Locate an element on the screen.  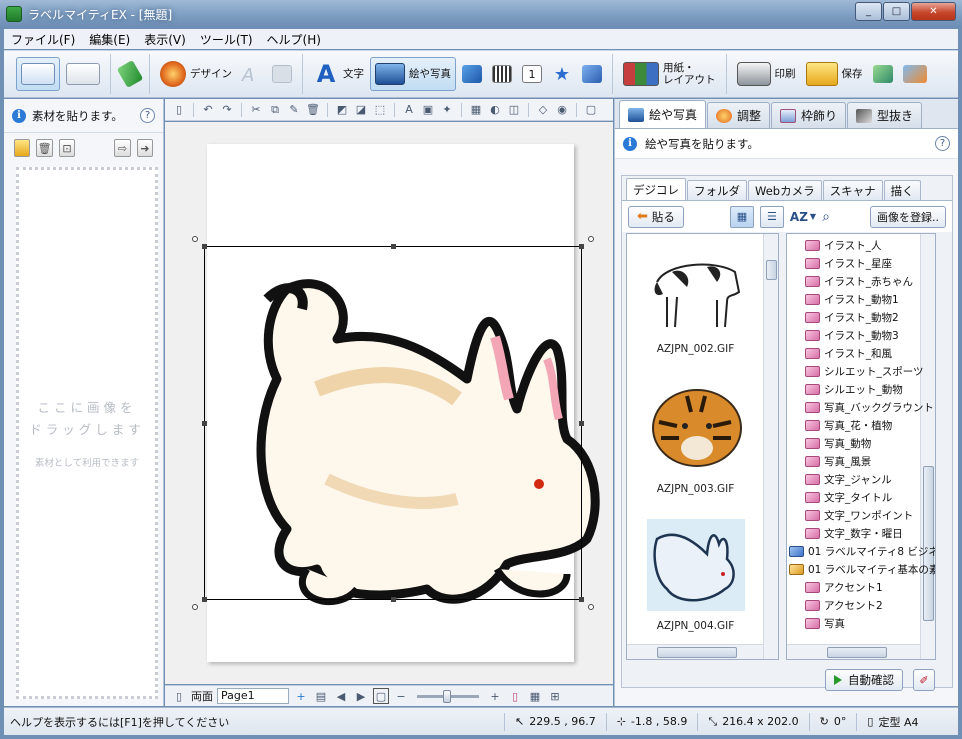
tree-item: イラスト_動物3 is located at coordinates (852, 335).